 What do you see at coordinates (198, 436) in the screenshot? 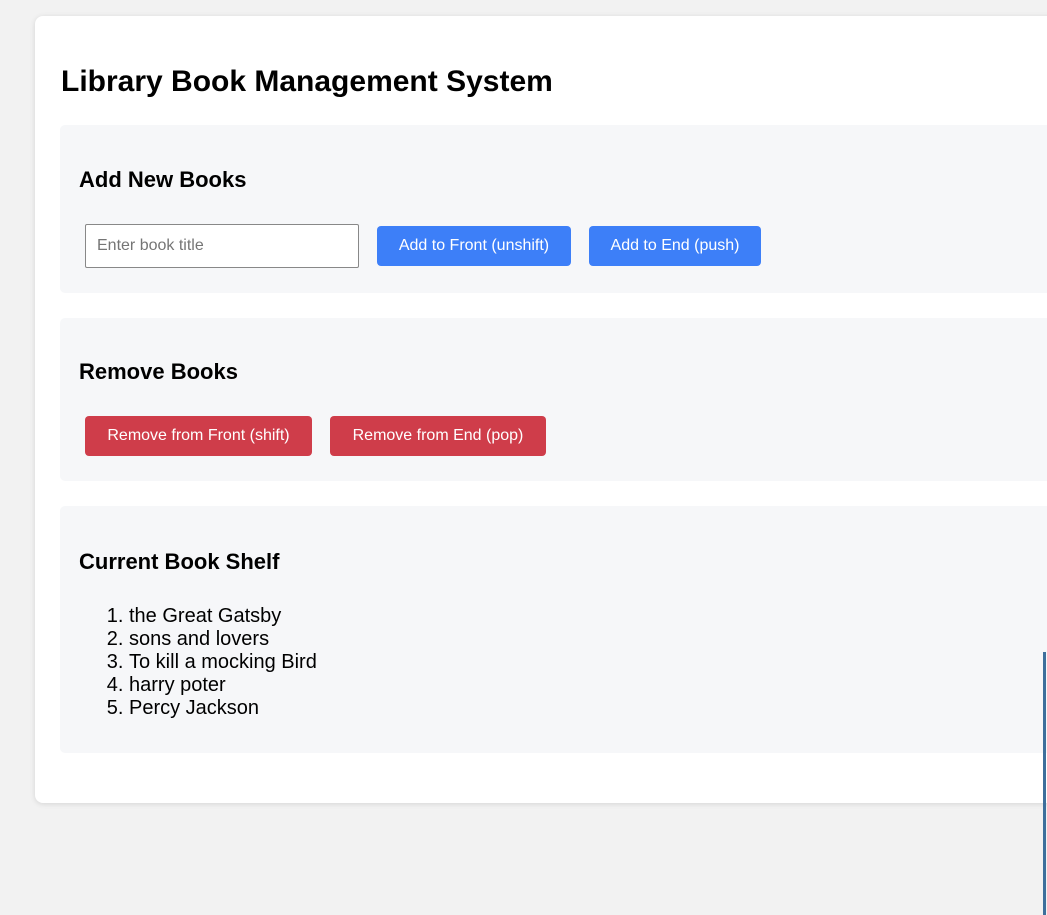
I see `remove-from-front-button: Remove from Front (shift)` at bounding box center [198, 436].